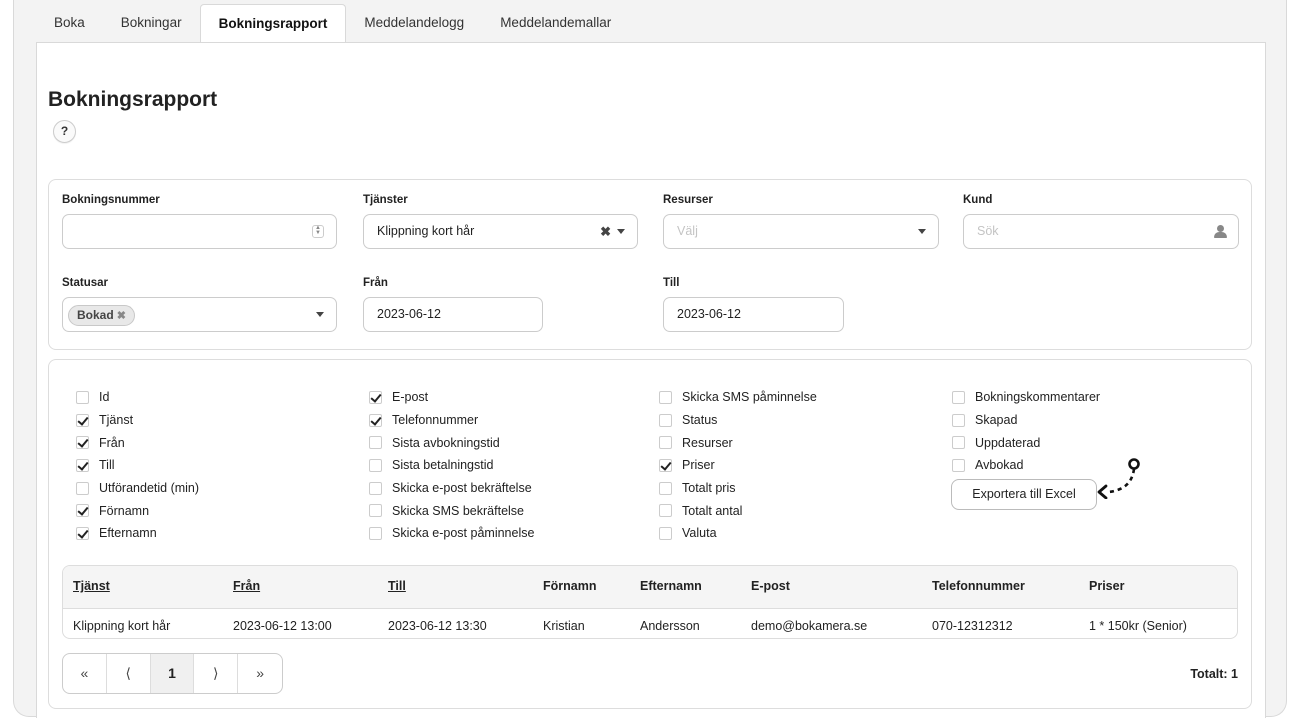 The height and width of the screenshot is (722, 1300). What do you see at coordinates (671, 586) in the screenshot?
I see `th-lastname: Efternamn` at bounding box center [671, 586].